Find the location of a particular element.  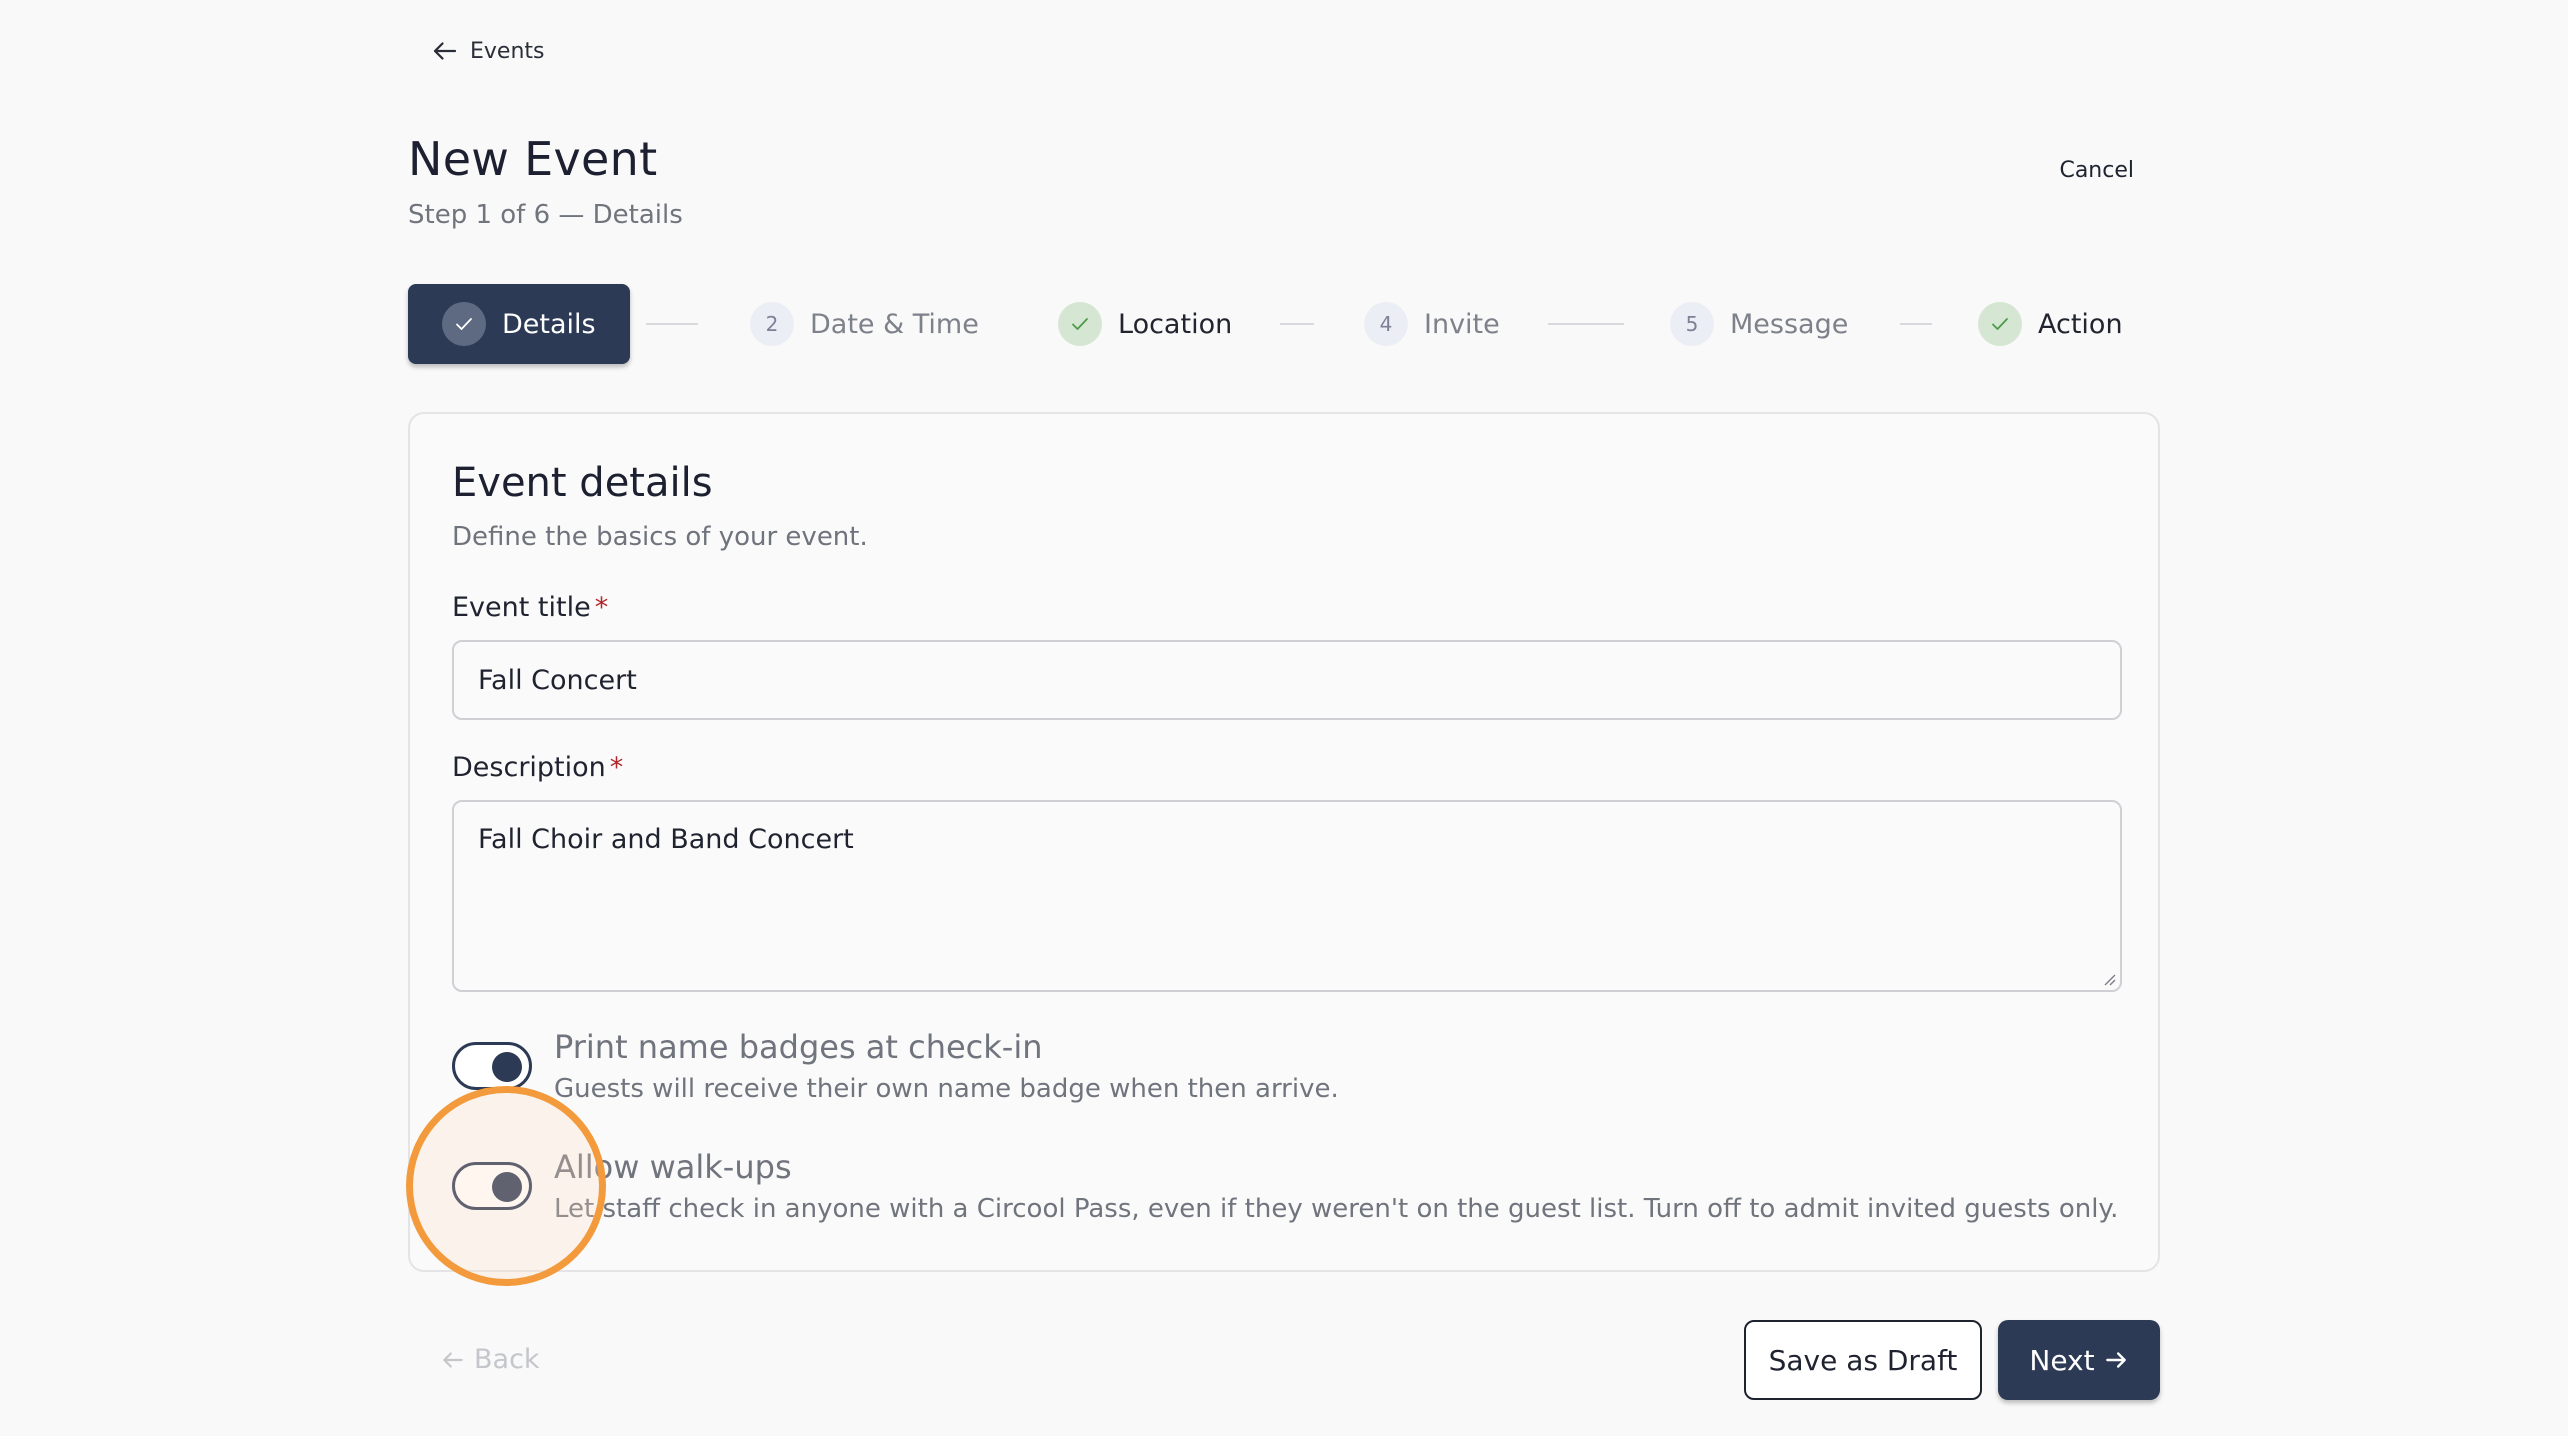

step-message: 5 Message is located at coordinates (1759, 324).